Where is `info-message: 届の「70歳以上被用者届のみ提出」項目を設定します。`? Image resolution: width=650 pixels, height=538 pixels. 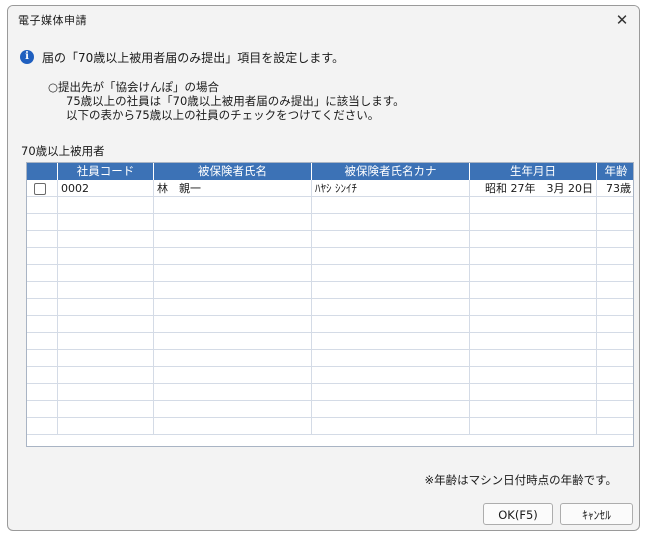
info-message: 届の「70歳以上被用者届のみ提出」項目を設定します。 is located at coordinates (193, 58).